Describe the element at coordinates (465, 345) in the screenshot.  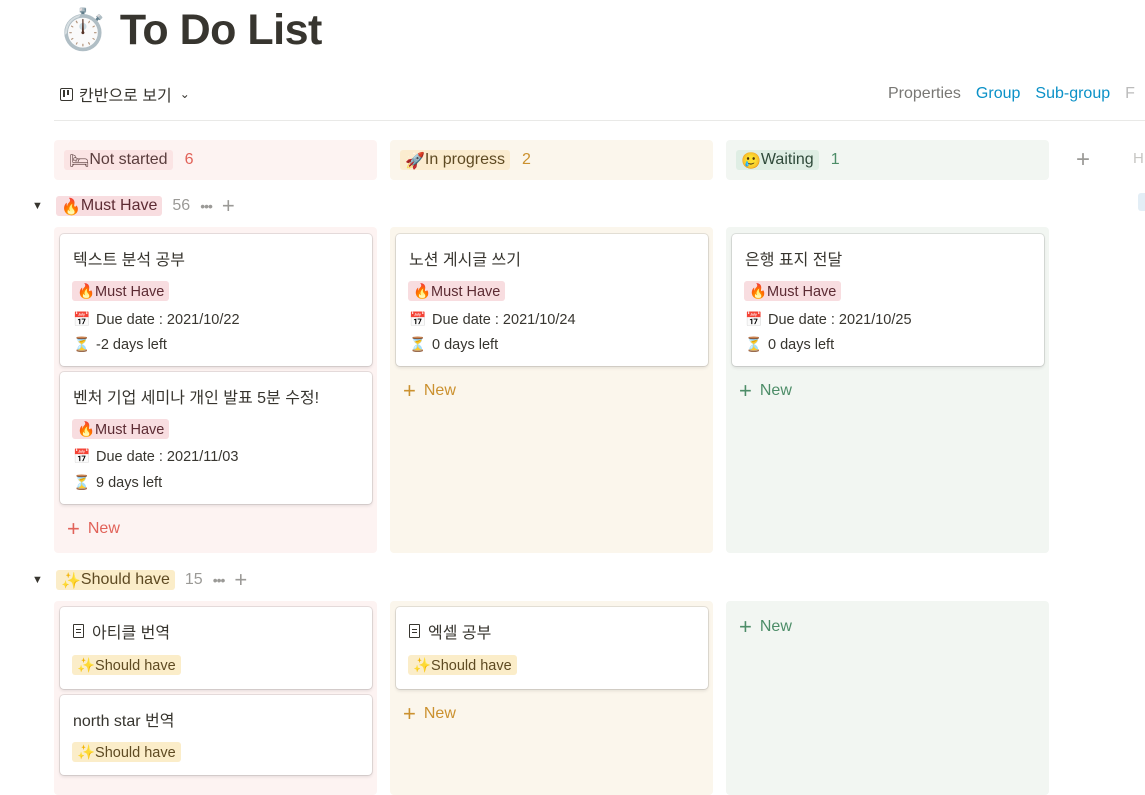
I see `days-left-text: 0 days left` at that location.